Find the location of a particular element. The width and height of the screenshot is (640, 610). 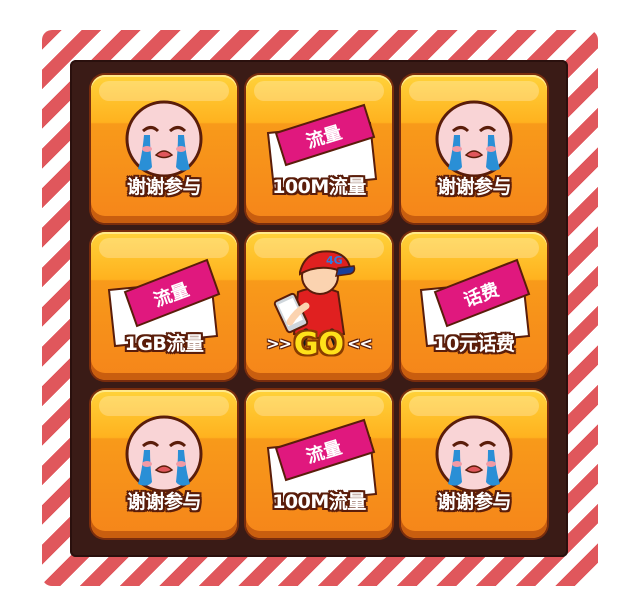

credit-ticket-icon: 话费 is located at coordinates (475, 303).